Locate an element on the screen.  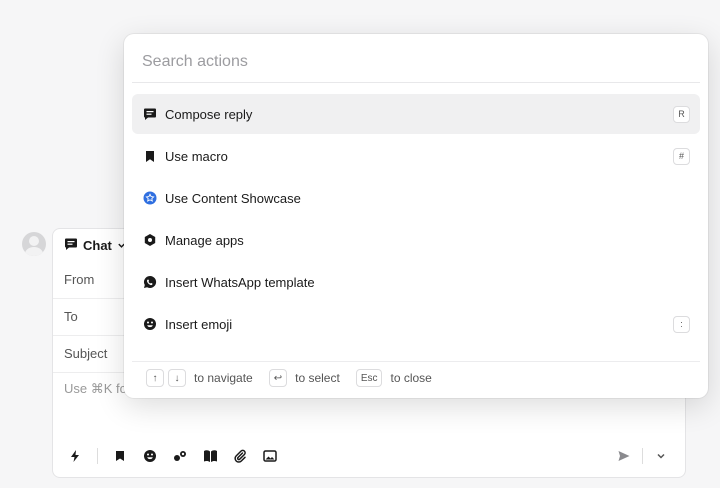
lightning-icon is located at coordinates (75, 456).